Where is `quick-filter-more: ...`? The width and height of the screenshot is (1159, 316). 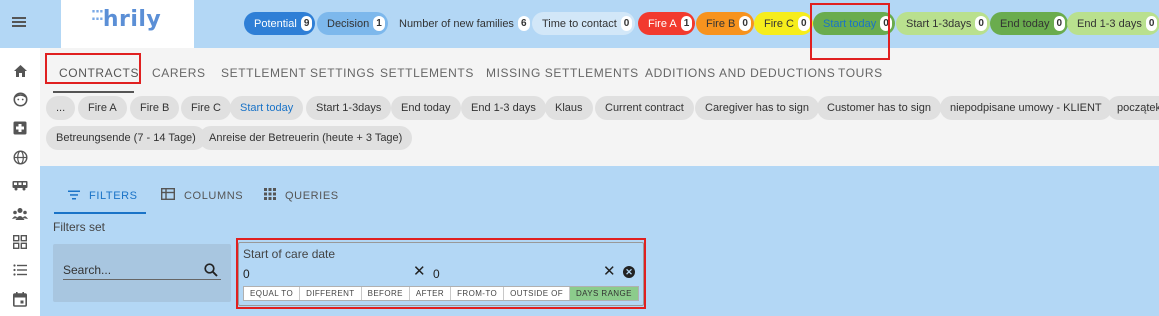
quick-filter-more: ... is located at coordinates (61, 108).